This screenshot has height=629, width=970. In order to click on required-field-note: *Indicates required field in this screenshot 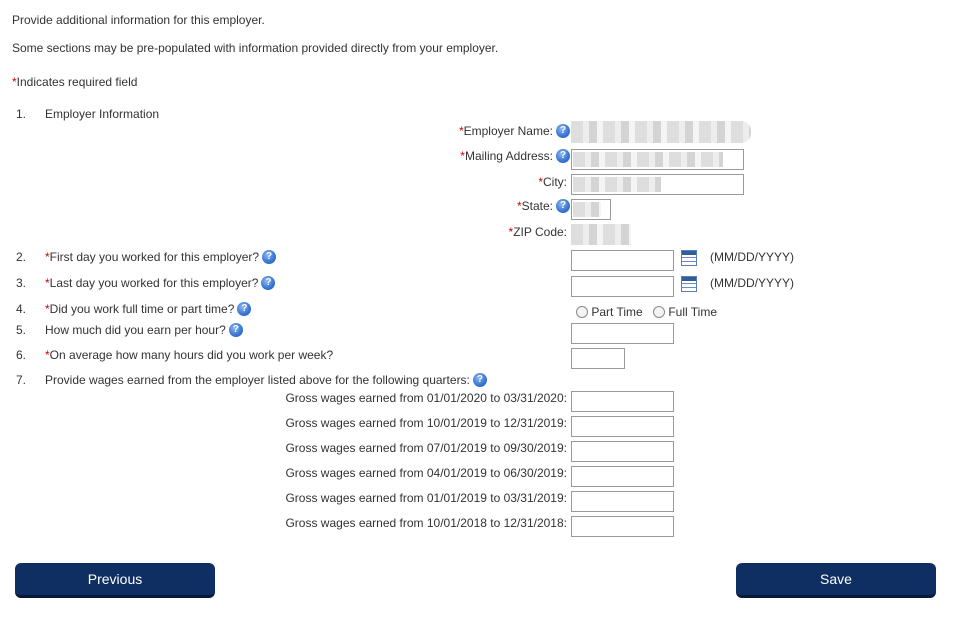, I will do `click(74, 82)`.